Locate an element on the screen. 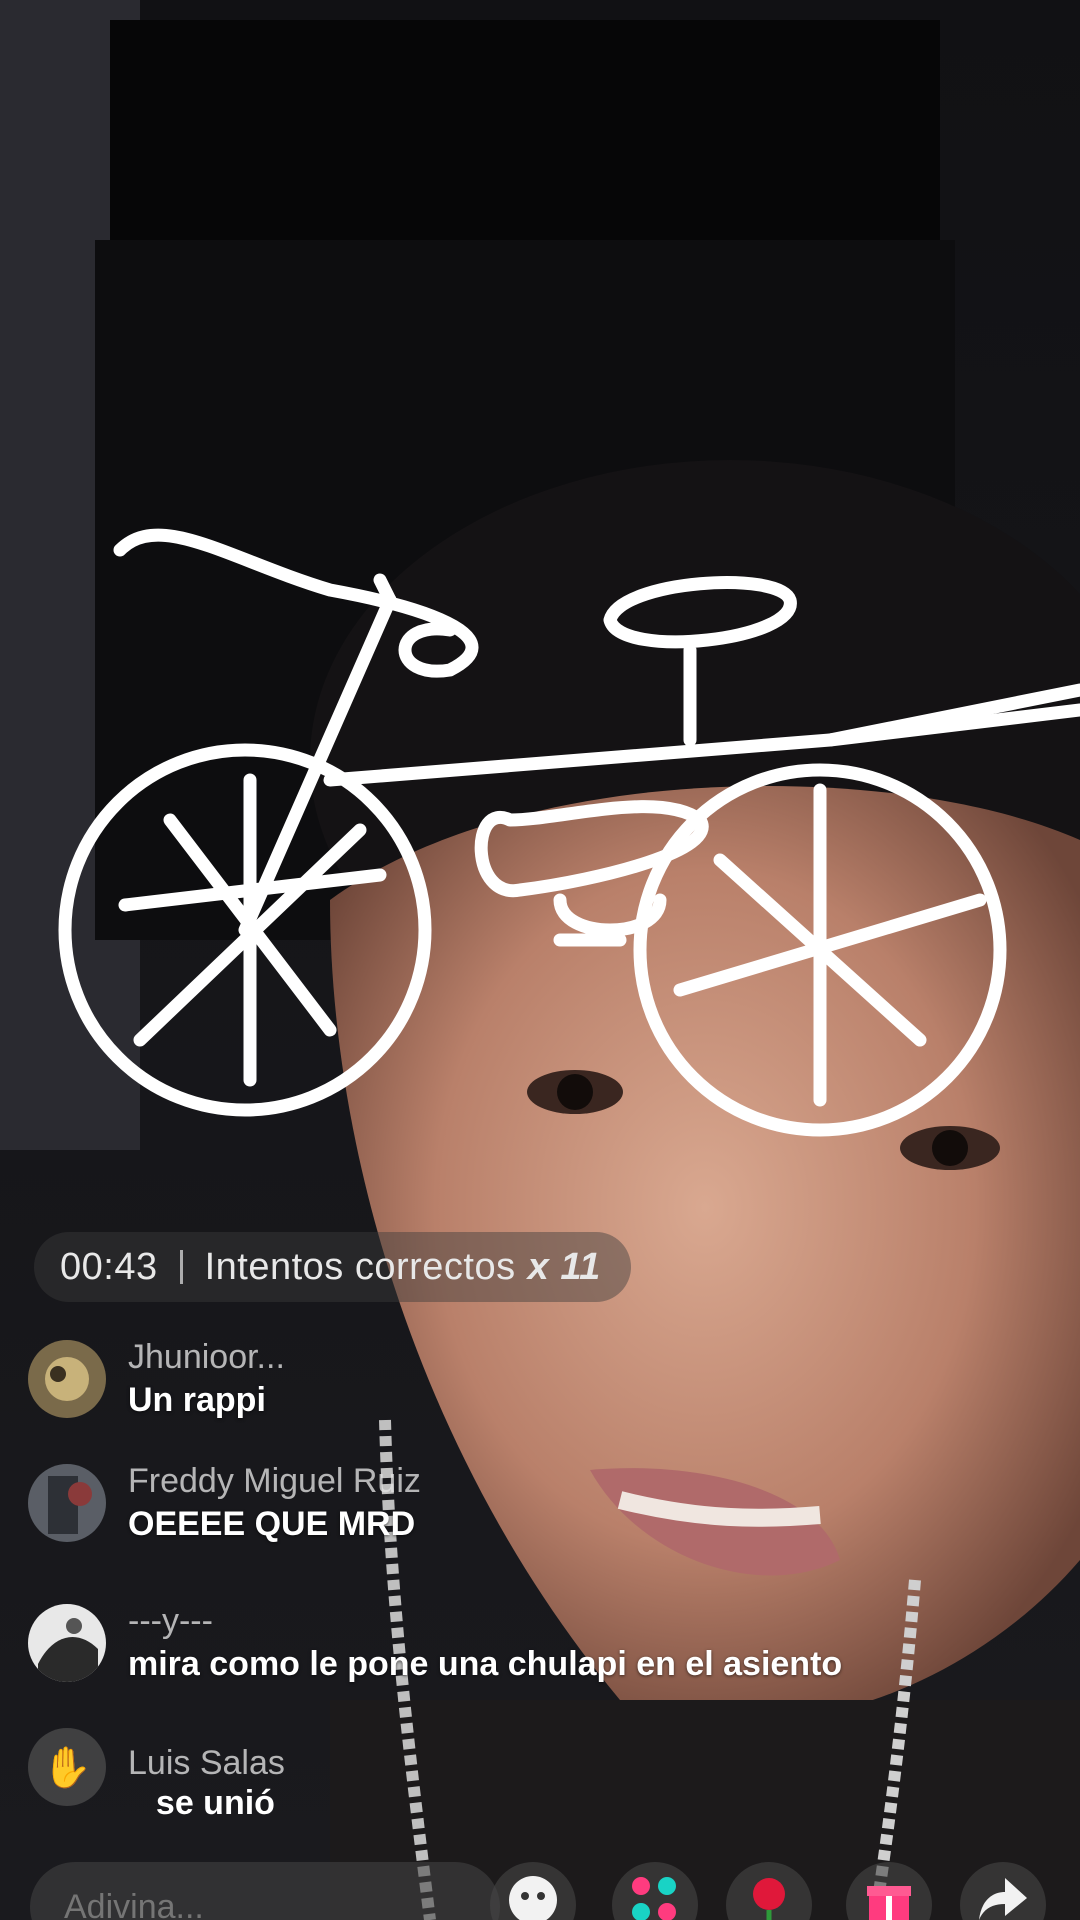 This screenshot has height=1920, width=1080. wave-icon: ✋ is located at coordinates (67, 1767).